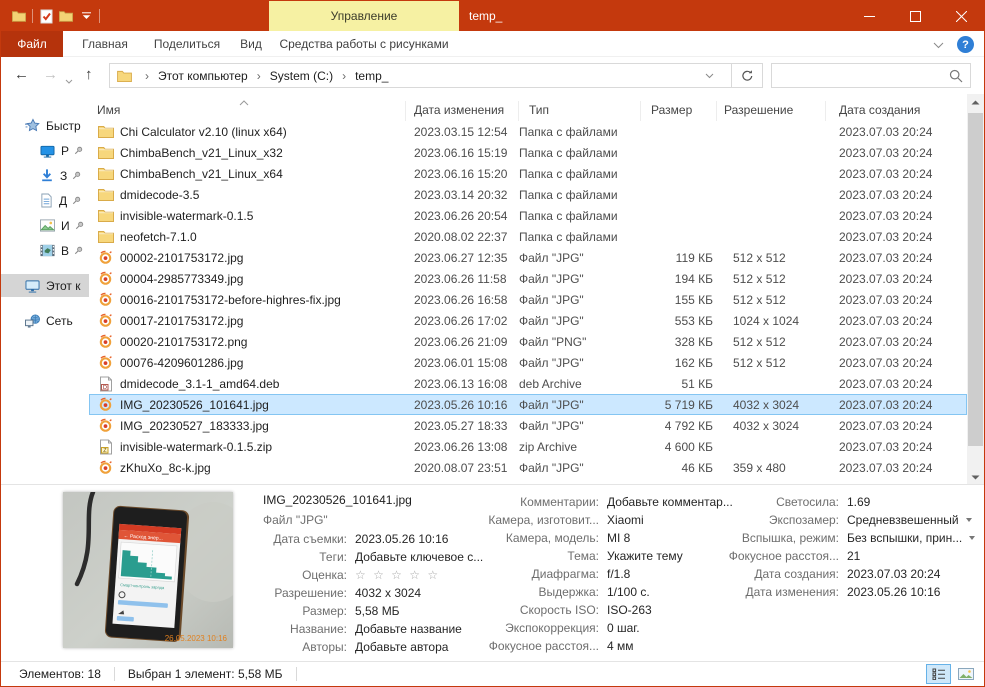  What do you see at coordinates (364, 44) in the screenshot?
I see `tab-picture-tools: Средства работы с рисунками` at bounding box center [364, 44].